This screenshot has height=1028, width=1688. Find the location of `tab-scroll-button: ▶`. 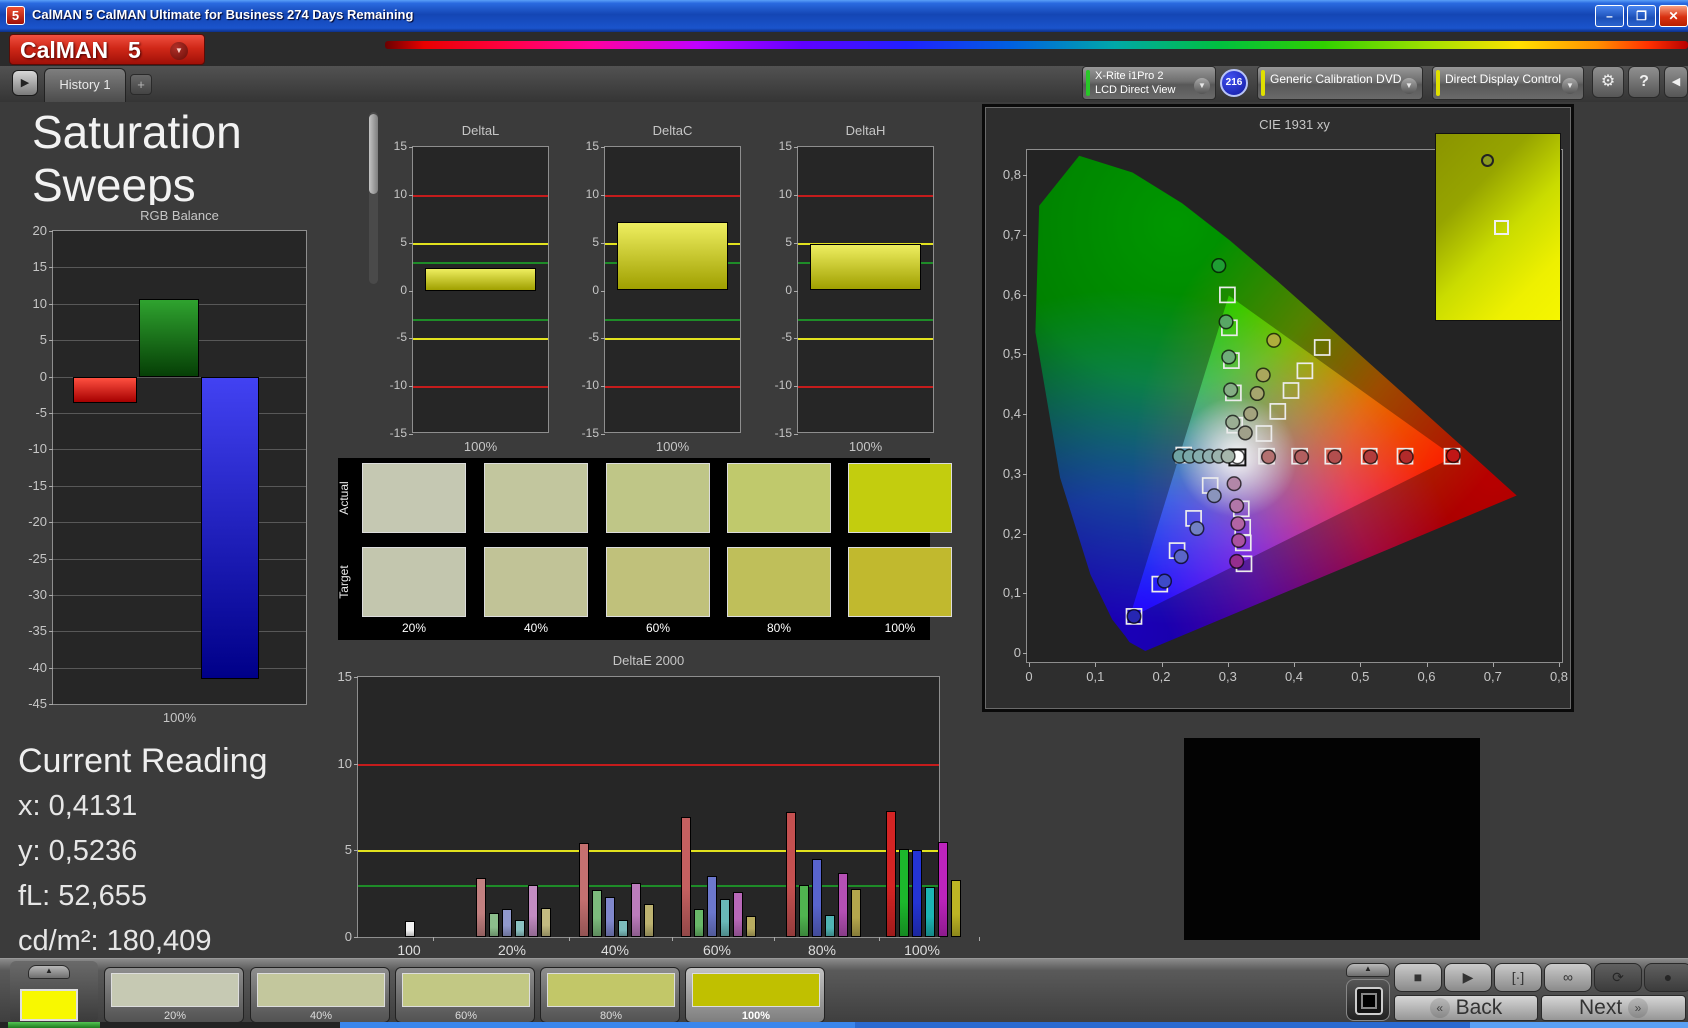

tab-scroll-button: ▶ is located at coordinates (25, 83).